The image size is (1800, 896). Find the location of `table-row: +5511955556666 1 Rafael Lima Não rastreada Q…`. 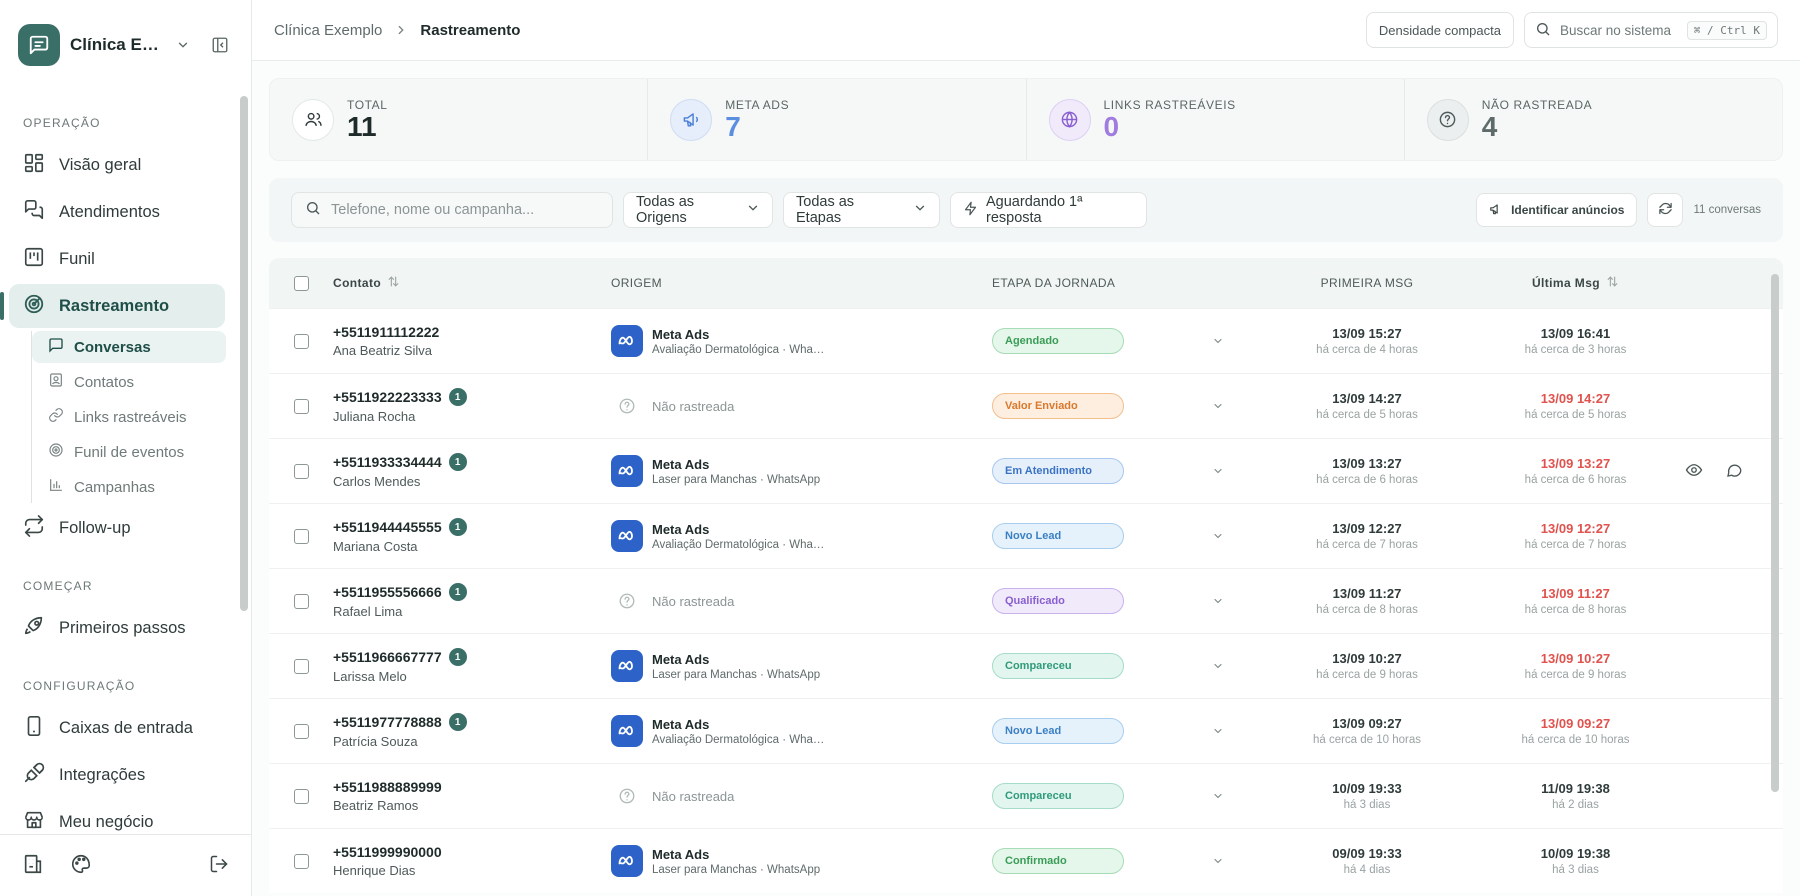

table-row: +5511955556666 1 Rafael Lima Não rastreada Q… is located at coordinates (1026, 600).